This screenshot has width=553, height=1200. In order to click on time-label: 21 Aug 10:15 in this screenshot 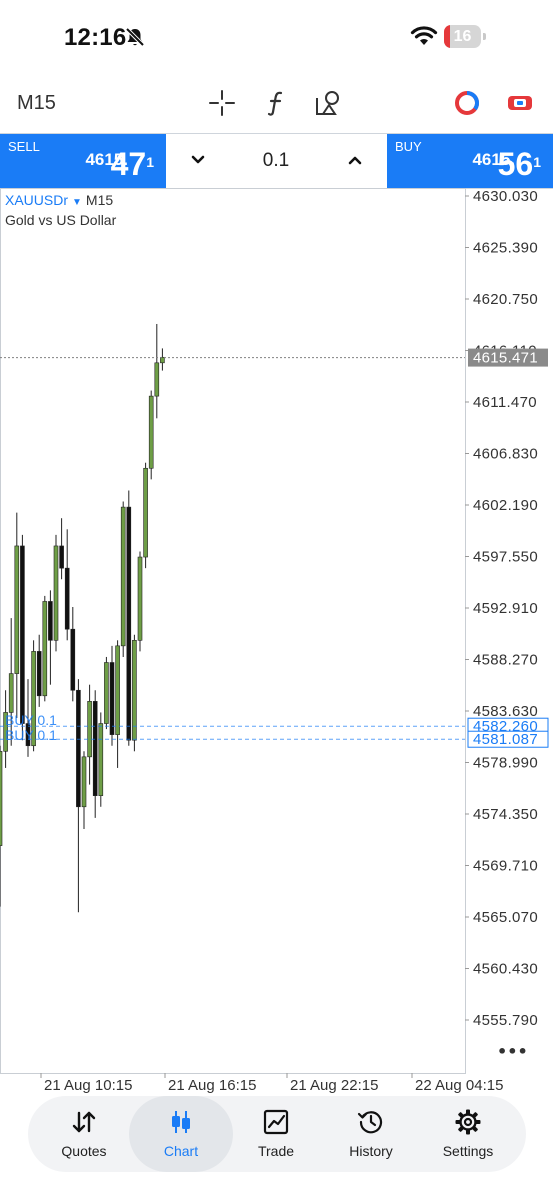, I will do `click(88, 1085)`.